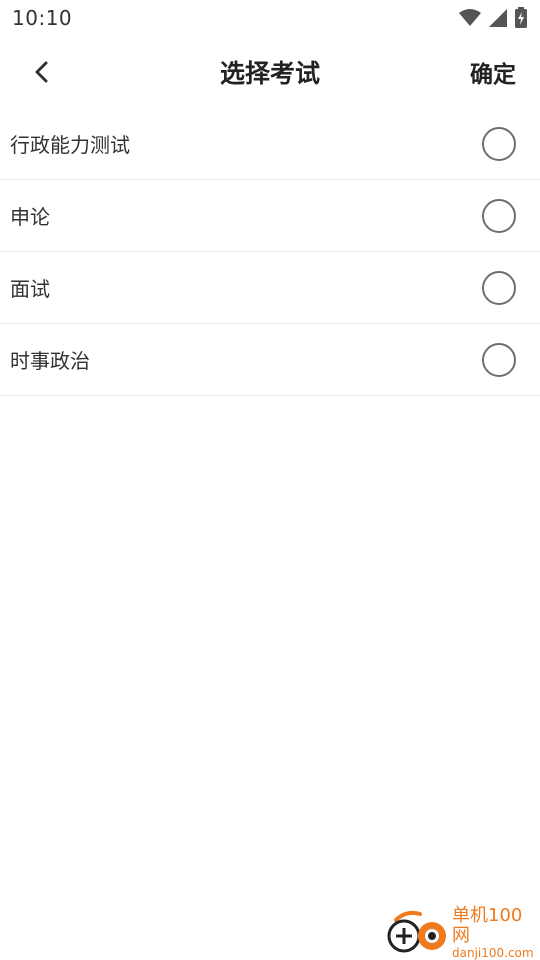 The height and width of the screenshot is (960, 540). What do you see at coordinates (270, 18) in the screenshot?
I see `status-bar: 10:10` at bounding box center [270, 18].